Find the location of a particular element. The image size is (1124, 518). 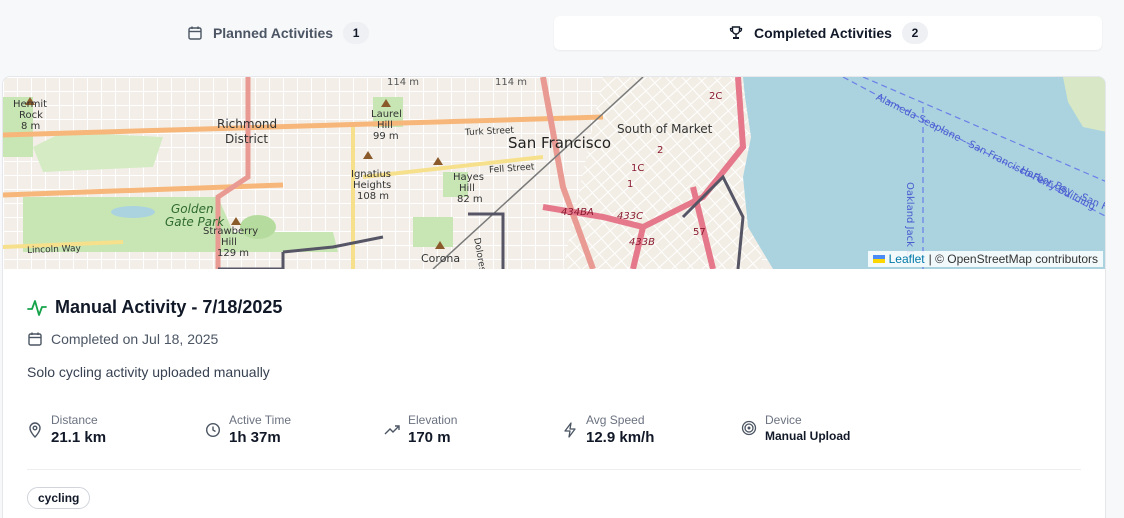

map-attribution: Leaflet | © OpenStreetMap contributors is located at coordinates (985, 259).